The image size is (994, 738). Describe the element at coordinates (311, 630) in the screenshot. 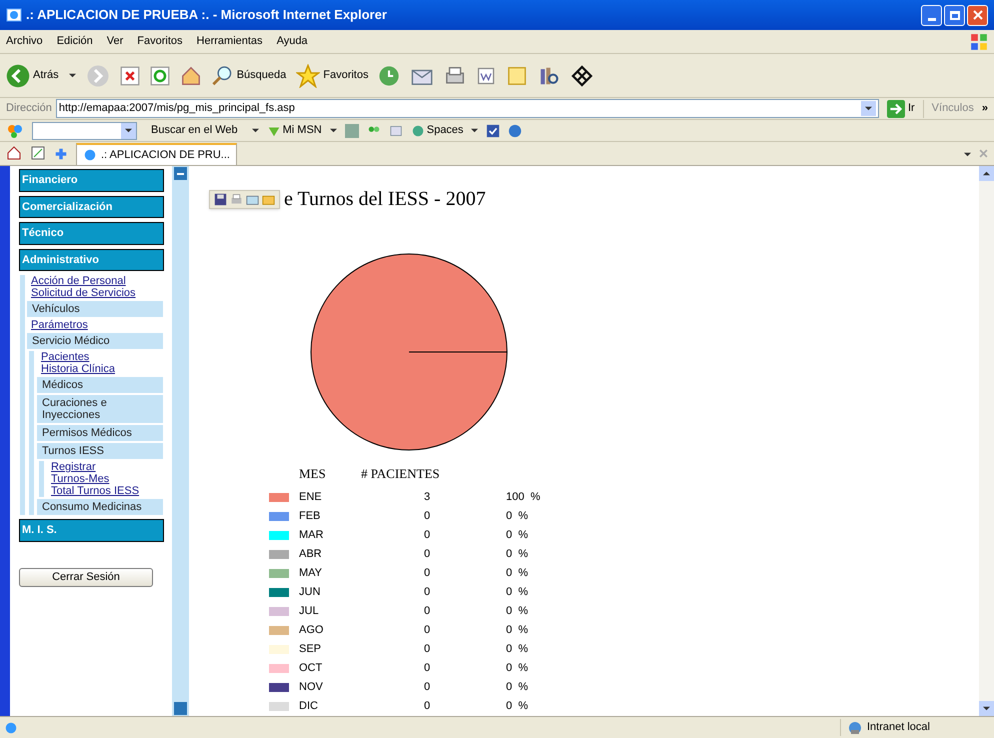

I see `legend-month: AGO` at that location.